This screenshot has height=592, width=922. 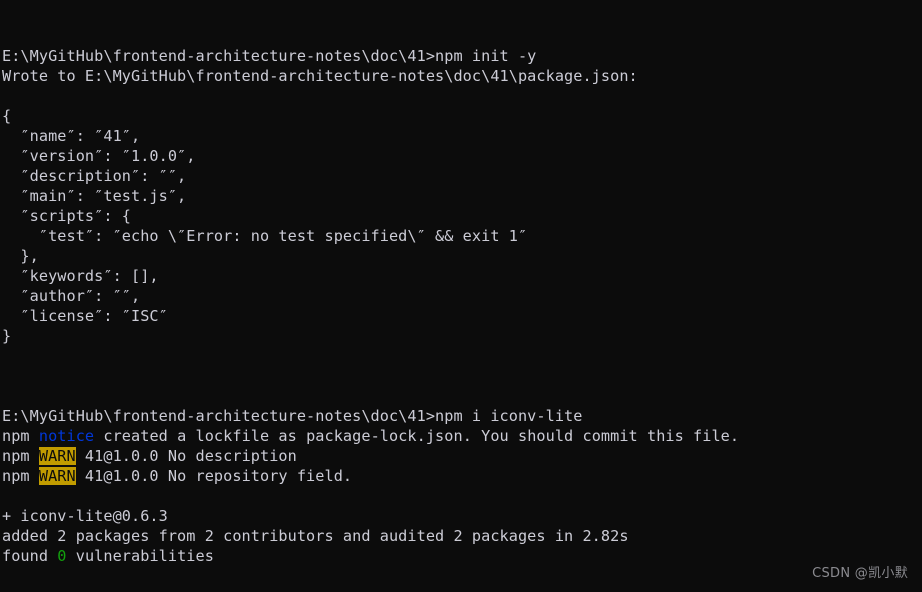 I want to click on terminal-line: ″scripts″: {, so click(x=462, y=216).